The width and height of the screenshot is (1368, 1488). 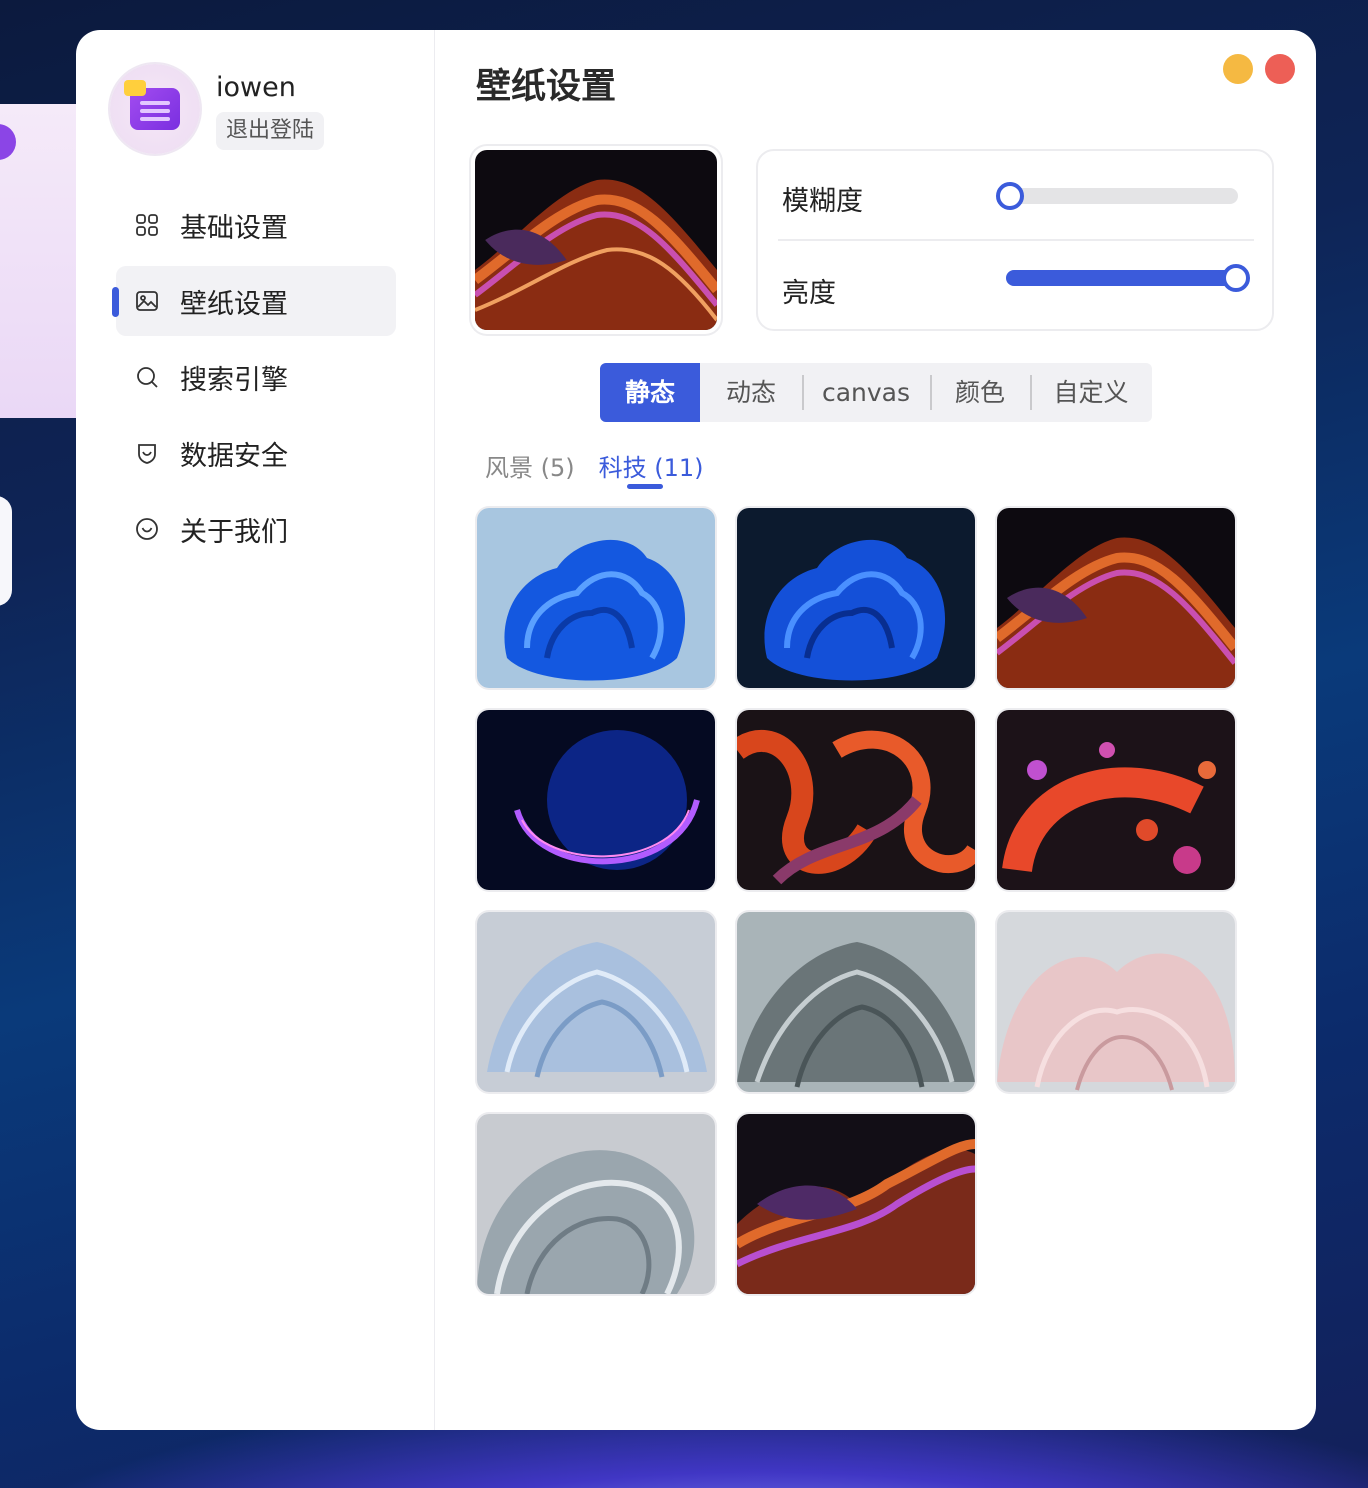 I want to click on logout-button: 退出登陆, so click(x=270, y=131).